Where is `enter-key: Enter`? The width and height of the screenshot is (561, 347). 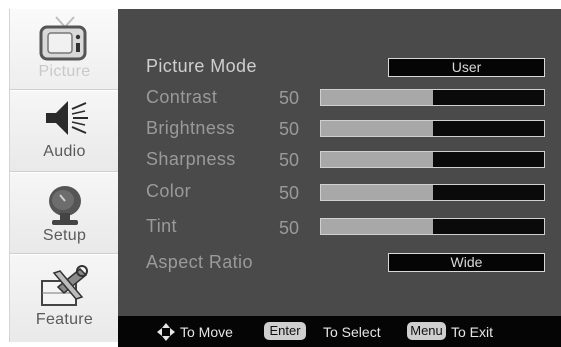
enter-key: Enter is located at coordinates (285, 331).